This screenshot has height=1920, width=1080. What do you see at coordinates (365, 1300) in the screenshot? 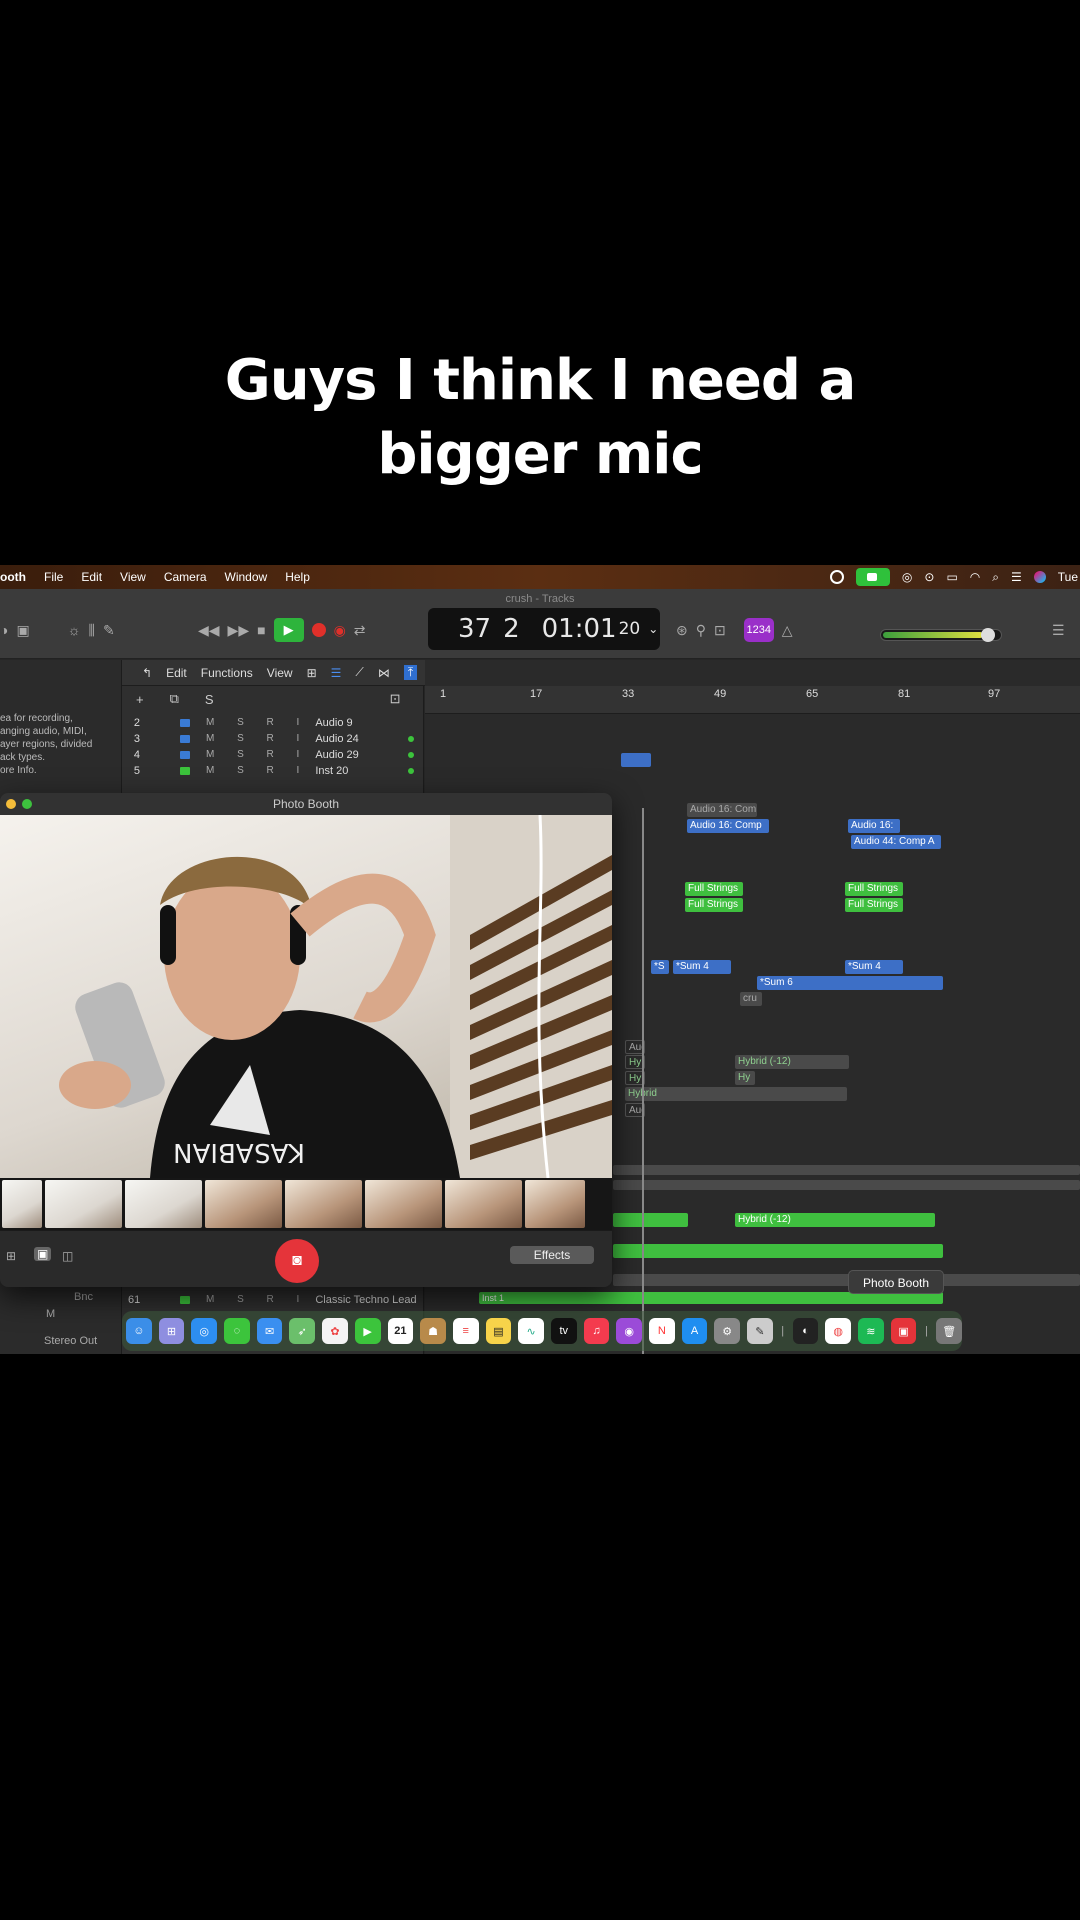
I see `track-name: Classic Techno Lead` at bounding box center [365, 1300].